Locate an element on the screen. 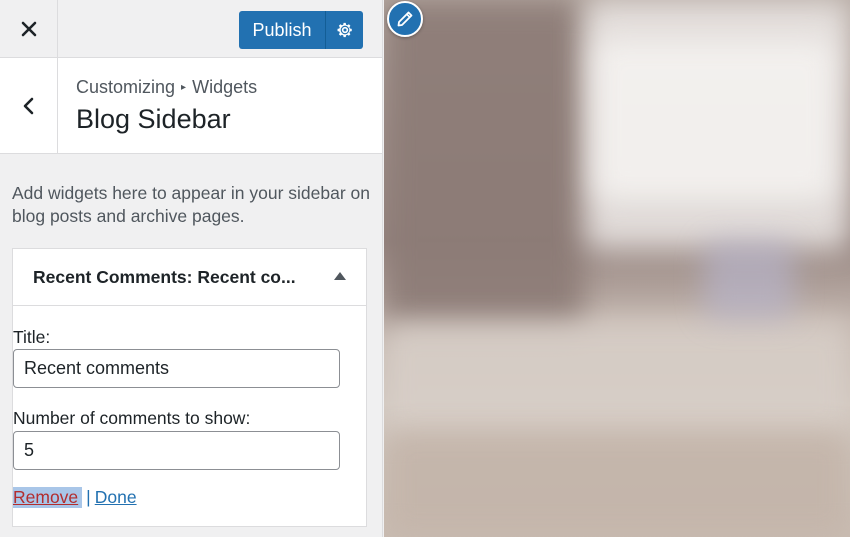  page-title: Blog Sidebar is located at coordinates (153, 119).